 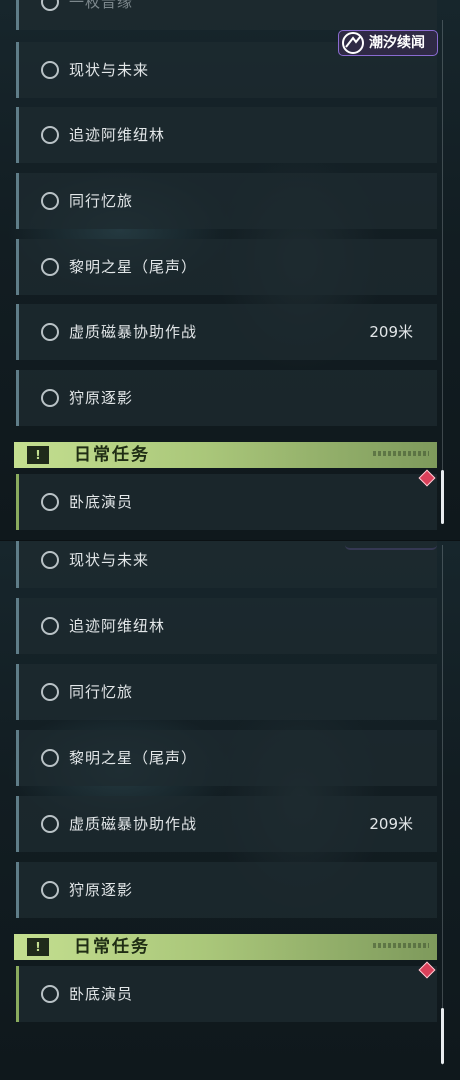 I want to click on quest-label: 一枚音缘, so click(x=101, y=5).